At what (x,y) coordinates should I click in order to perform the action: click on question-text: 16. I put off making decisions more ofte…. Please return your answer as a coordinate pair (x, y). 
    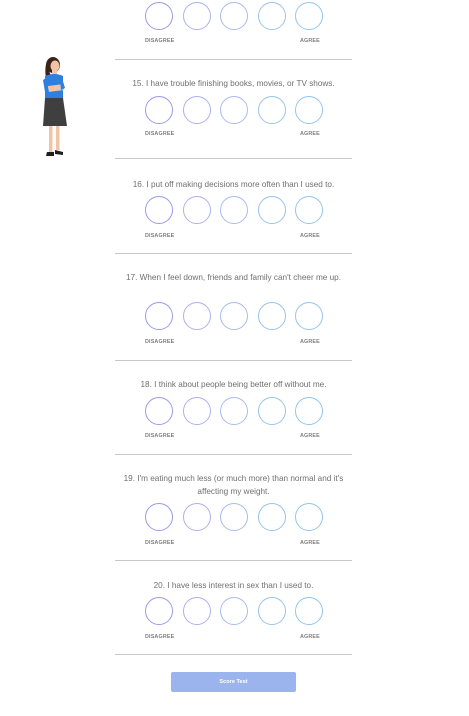
    Looking at the image, I should click on (233, 184).